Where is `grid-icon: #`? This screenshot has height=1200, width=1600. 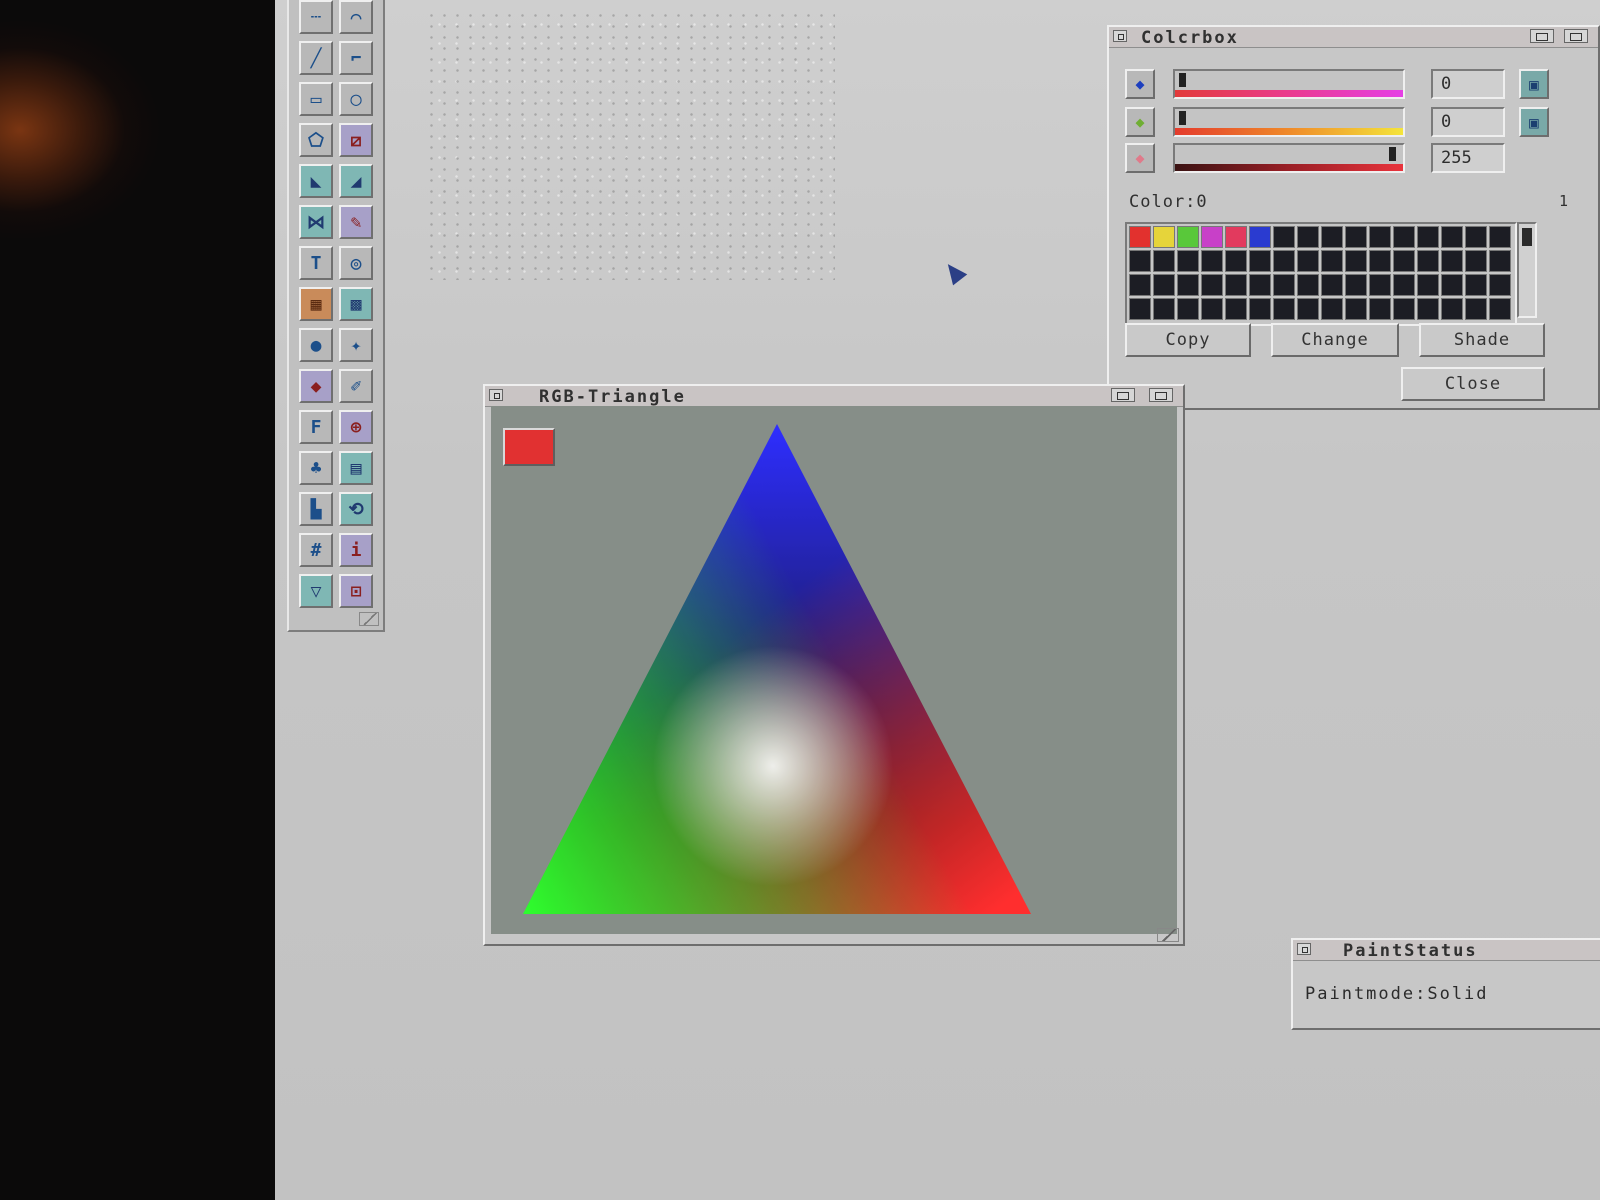 grid-icon: # is located at coordinates (316, 550).